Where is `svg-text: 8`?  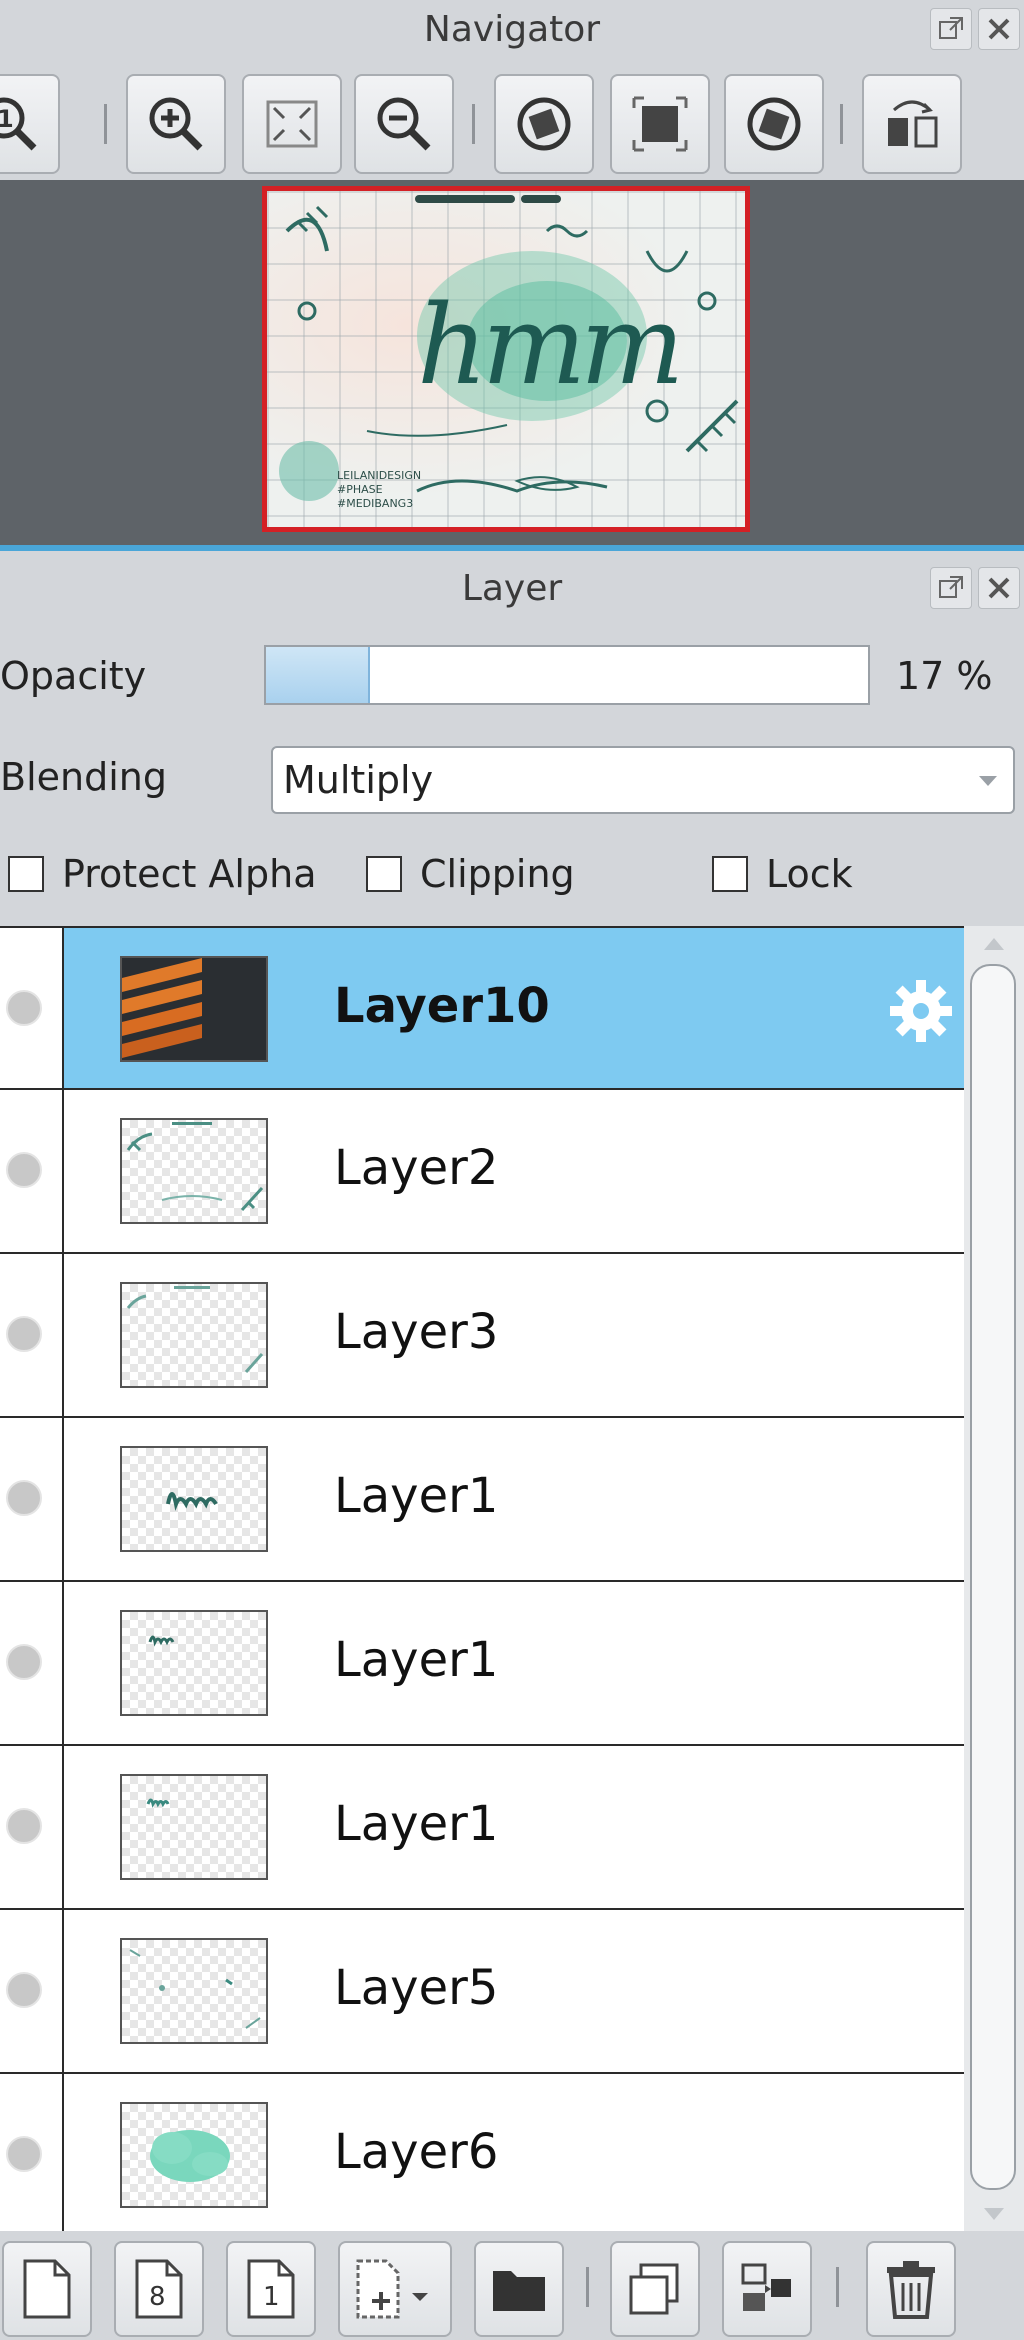
svg-text: 8 is located at coordinates (157, 2297).